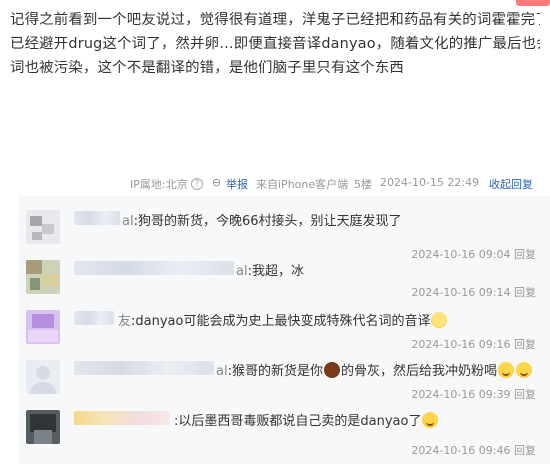 This screenshot has width=550, height=464. I want to click on reply-time: 2024-10-16 09:16 回复, so click(473, 344).